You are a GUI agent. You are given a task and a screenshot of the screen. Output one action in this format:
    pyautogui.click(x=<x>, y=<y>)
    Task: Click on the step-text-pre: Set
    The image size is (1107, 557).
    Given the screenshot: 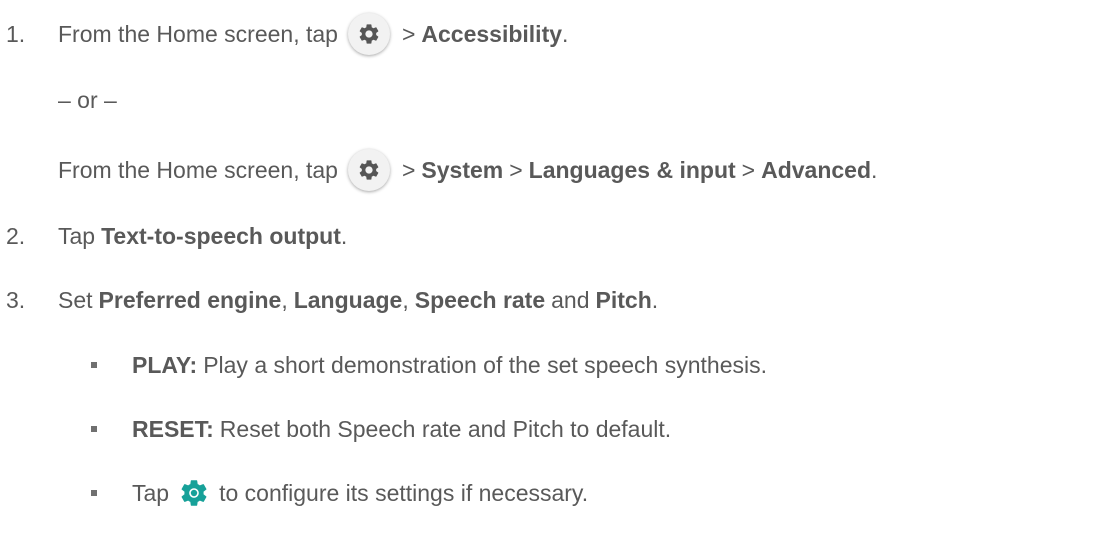 What is the action you would take?
    pyautogui.click(x=75, y=299)
    